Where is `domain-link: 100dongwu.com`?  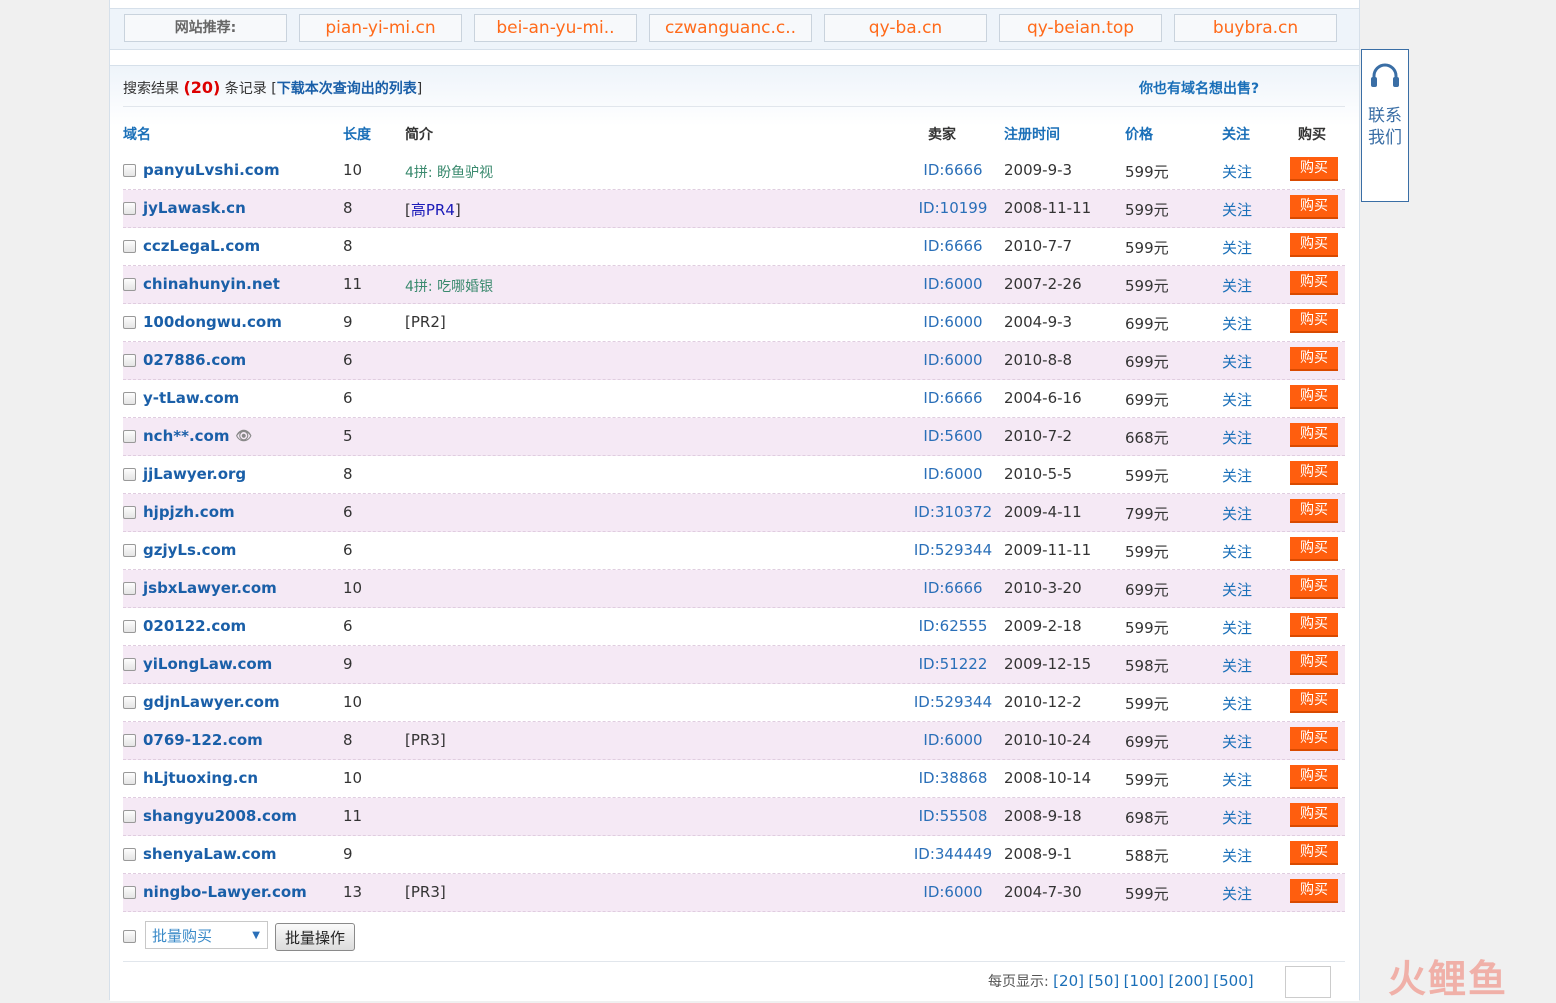
domain-link: 100dongwu.com is located at coordinates (212, 322).